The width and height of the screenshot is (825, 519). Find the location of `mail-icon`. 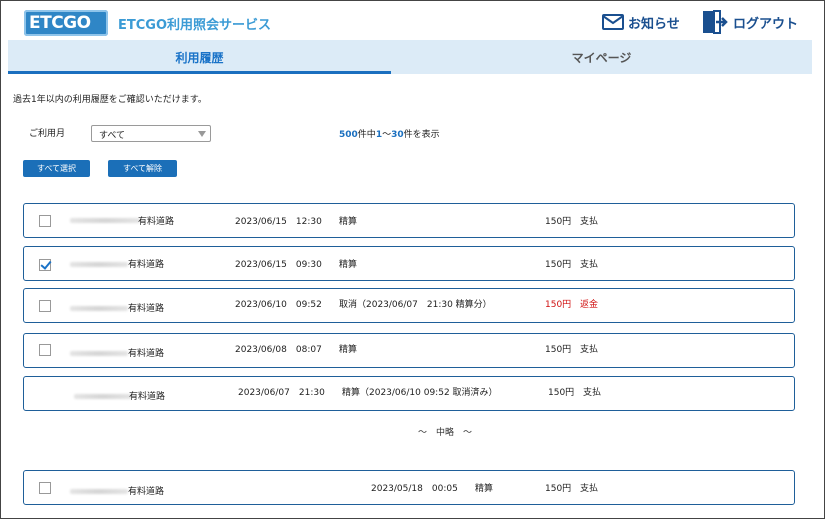

mail-icon is located at coordinates (613, 22).